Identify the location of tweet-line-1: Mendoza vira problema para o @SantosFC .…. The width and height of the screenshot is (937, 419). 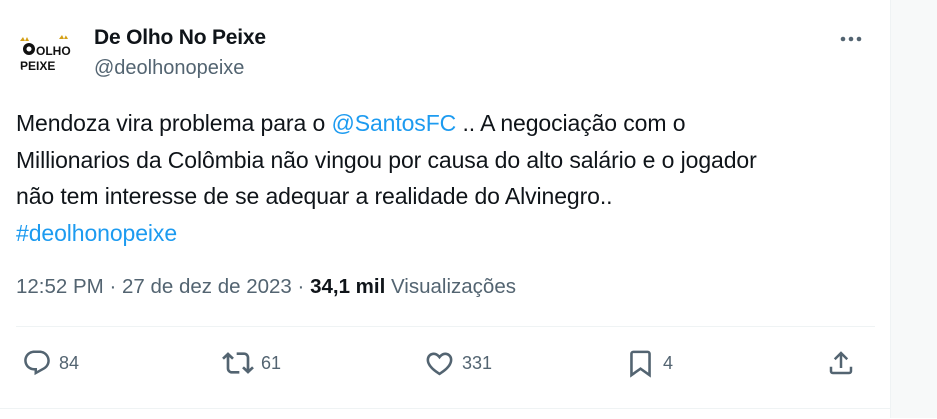
(446, 123).